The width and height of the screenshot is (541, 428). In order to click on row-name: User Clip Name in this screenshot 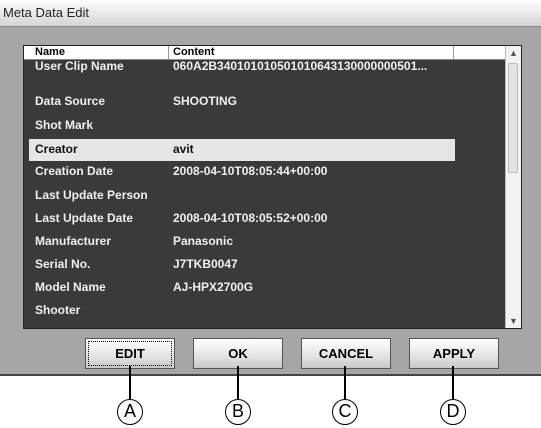, I will do `click(79, 66)`.